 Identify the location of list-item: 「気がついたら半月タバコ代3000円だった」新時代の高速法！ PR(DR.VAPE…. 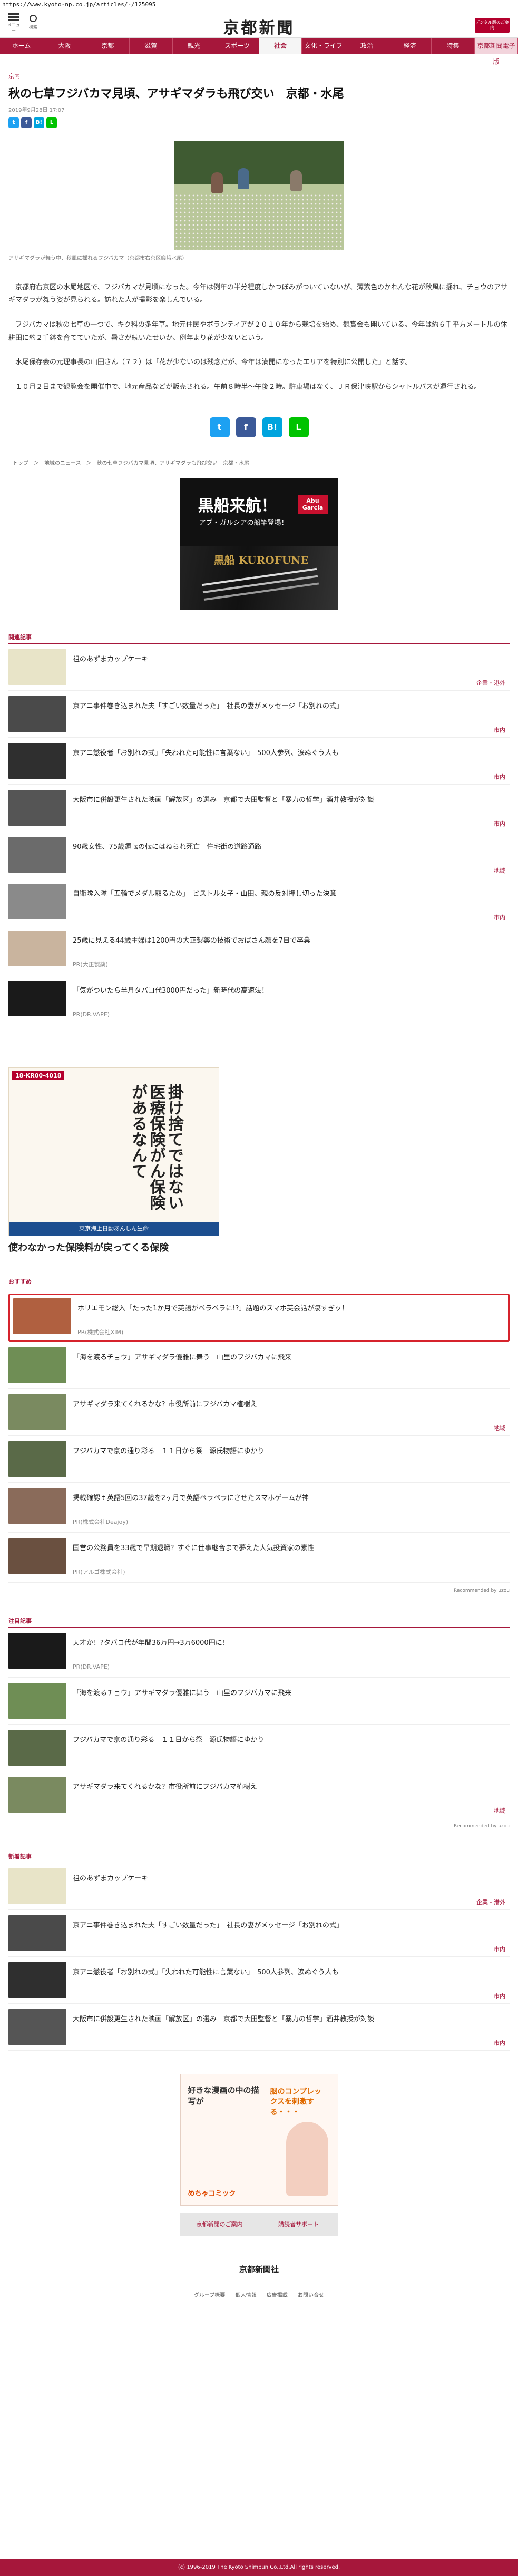
(259, 1000).